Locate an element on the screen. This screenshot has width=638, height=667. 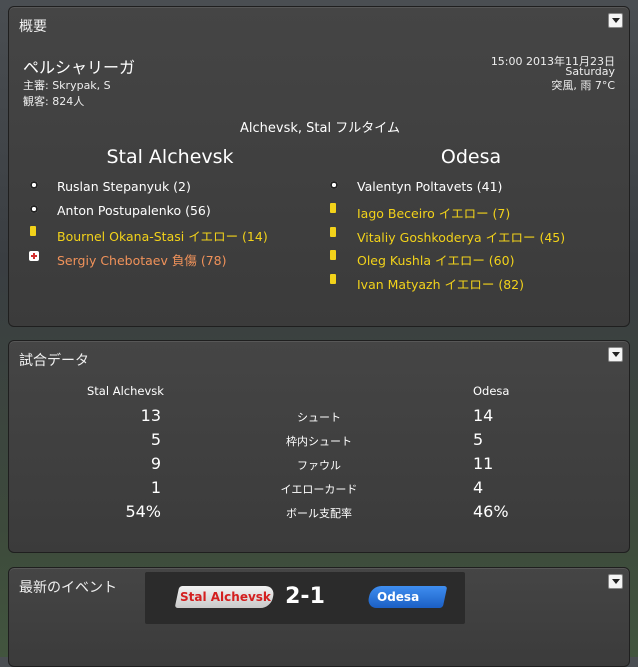
away-team-pill: Odesa is located at coordinates (407, 597).